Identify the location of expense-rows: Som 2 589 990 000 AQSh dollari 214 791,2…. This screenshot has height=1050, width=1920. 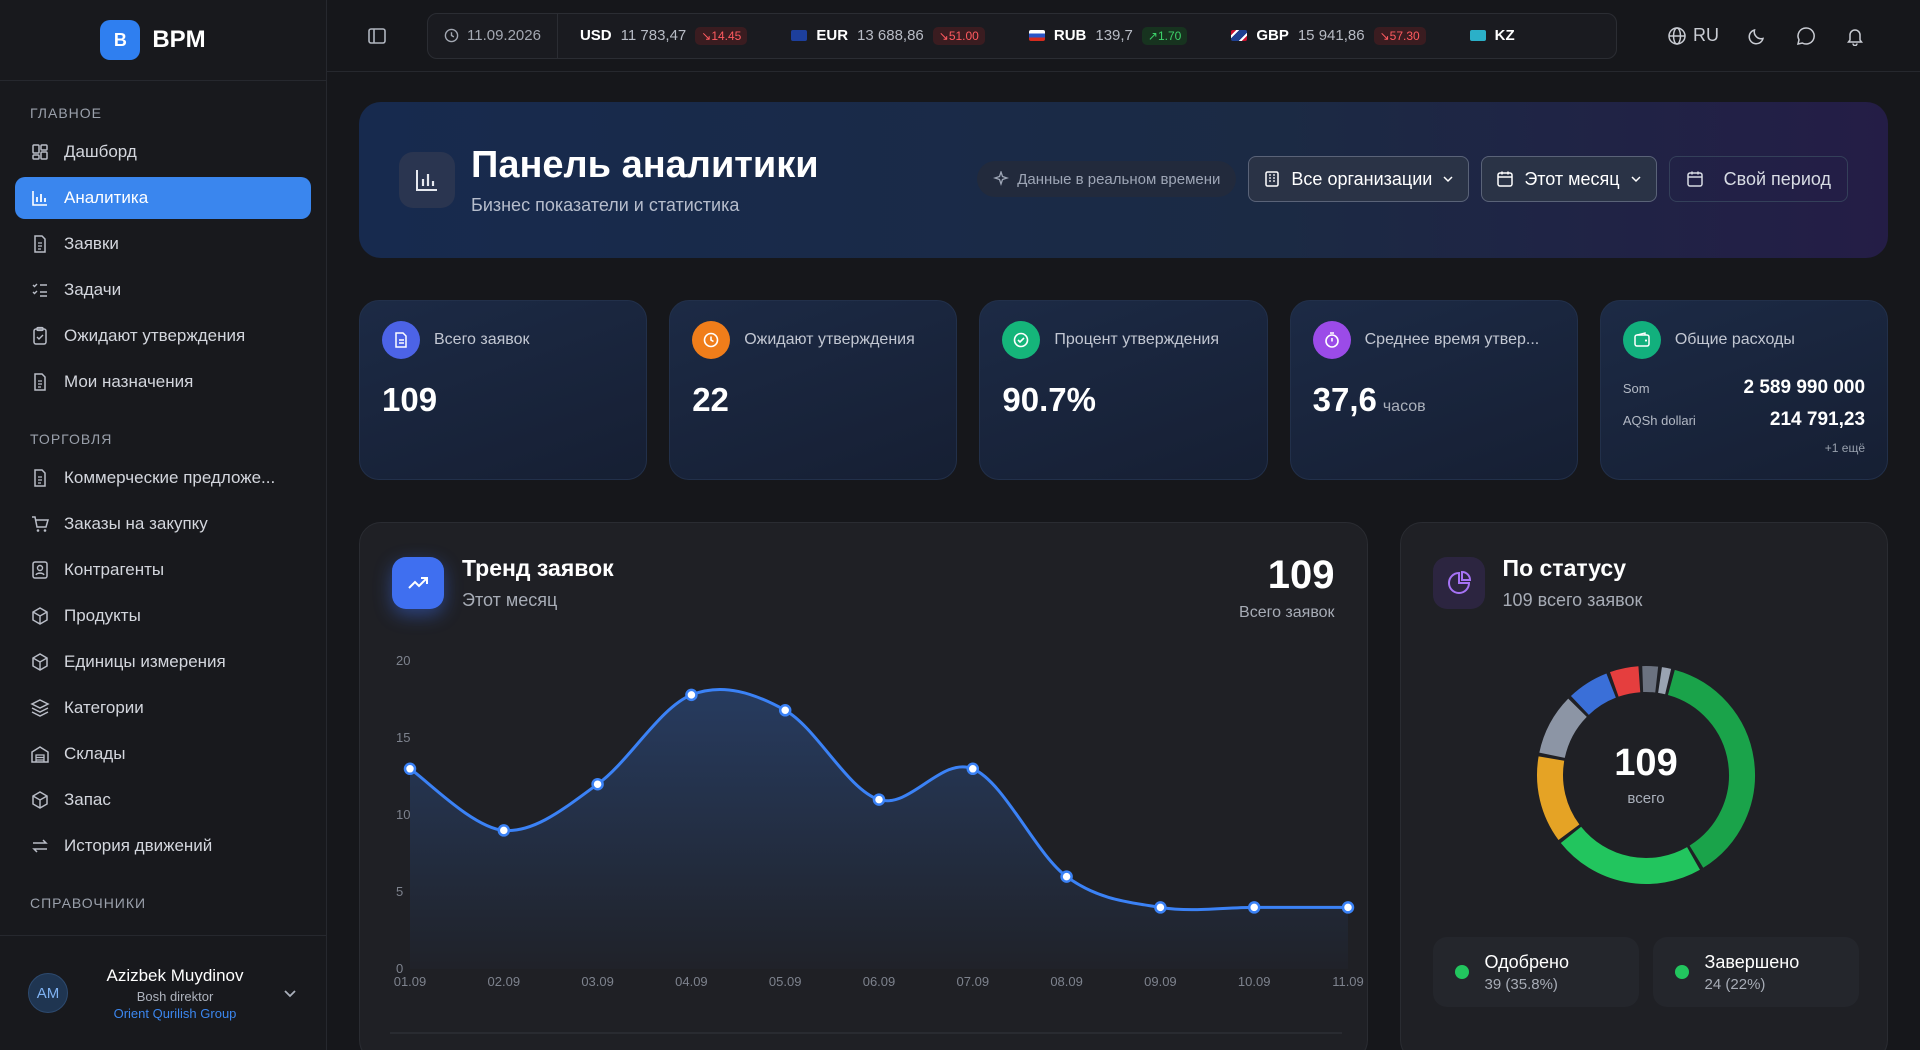
(1744, 416).